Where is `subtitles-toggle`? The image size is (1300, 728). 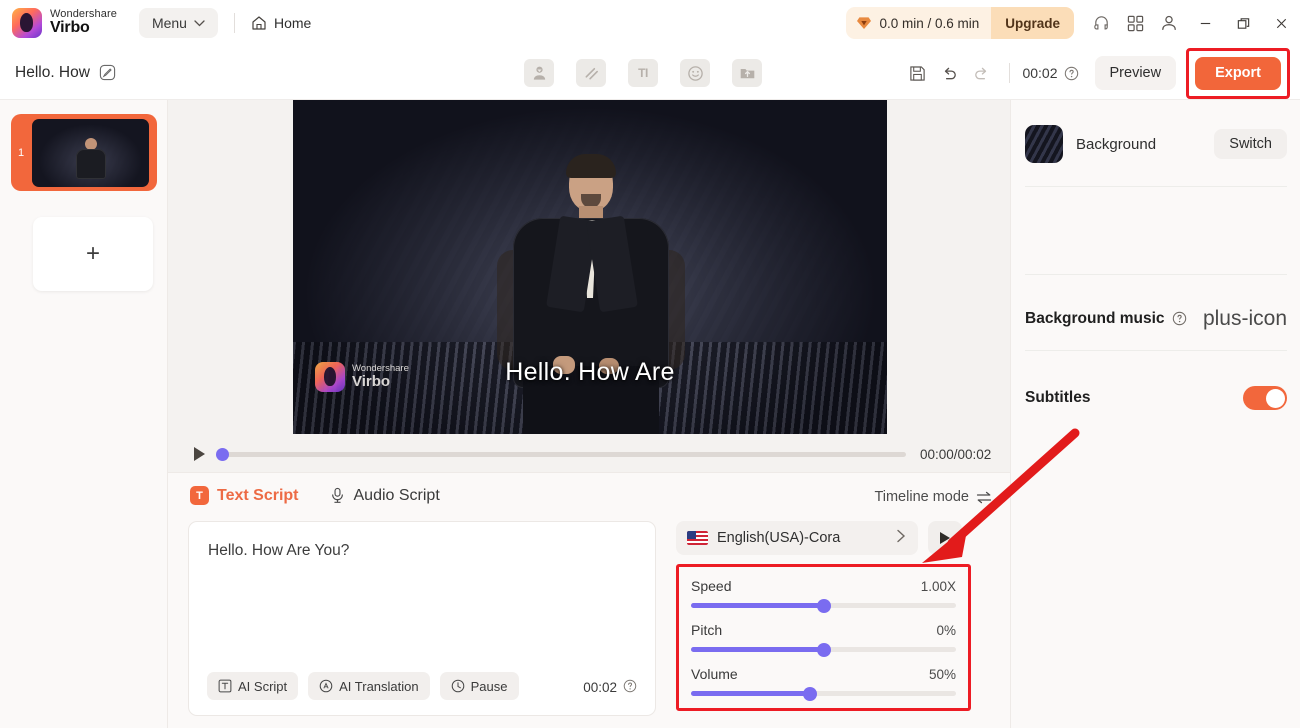 subtitles-toggle is located at coordinates (1265, 398).